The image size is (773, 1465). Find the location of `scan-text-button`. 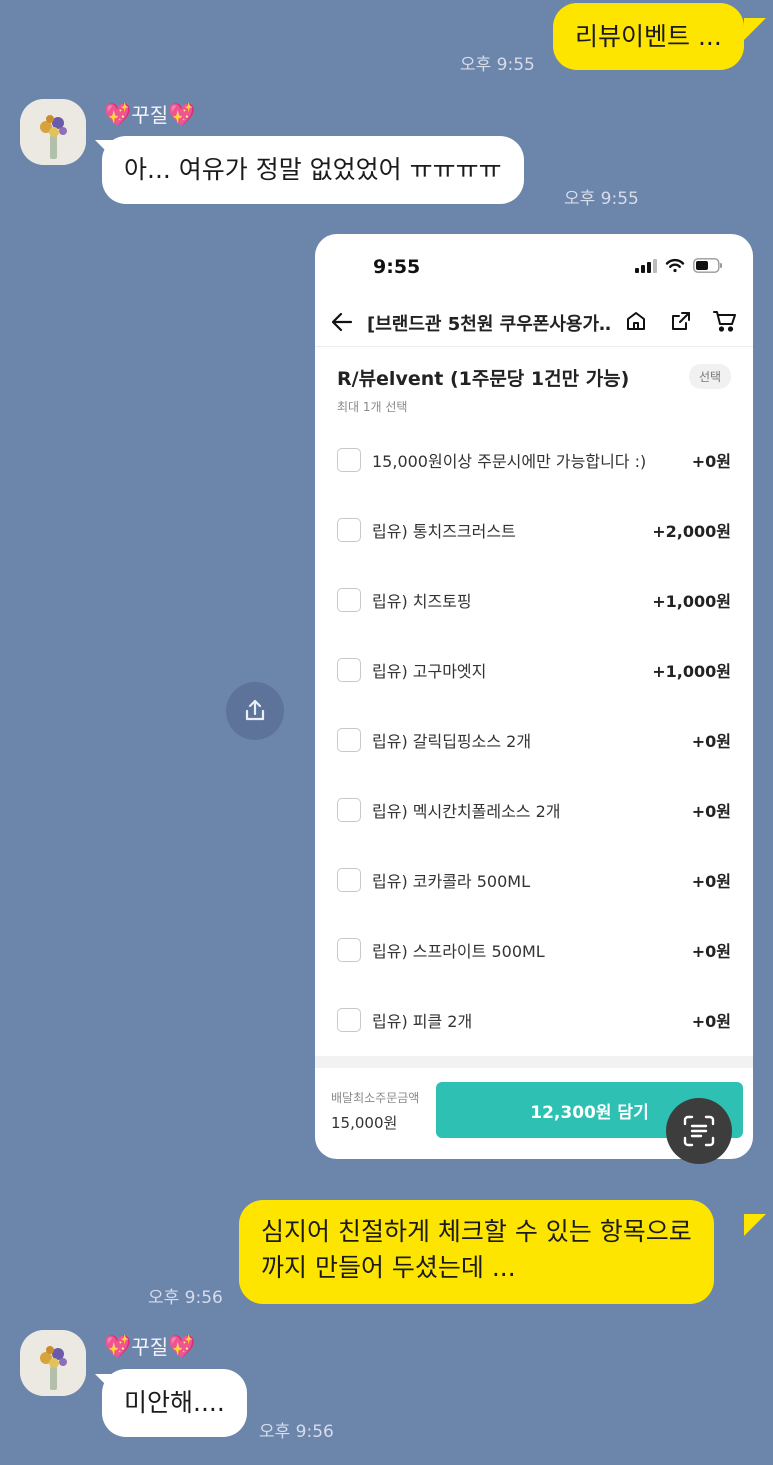

scan-text-button is located at coordinates (699, 1131).